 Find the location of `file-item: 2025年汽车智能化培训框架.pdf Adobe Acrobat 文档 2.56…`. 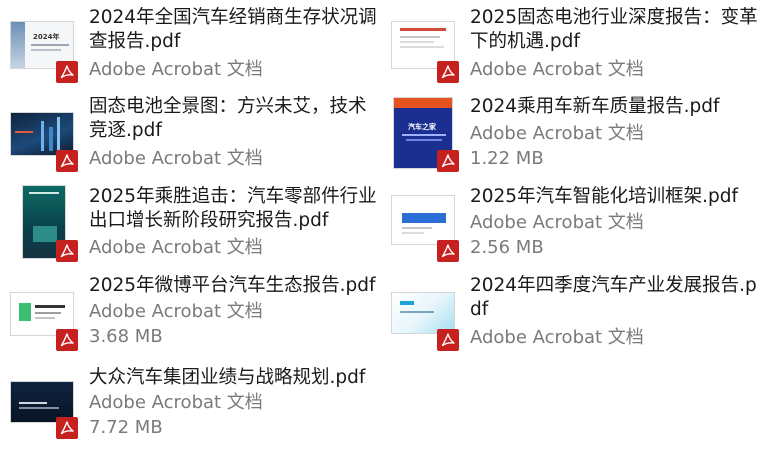

file-item: 2025年汽车智能化培训框架.pdf Adobe Acrobat 文档 2.56… is located at coordinates (574, 228).